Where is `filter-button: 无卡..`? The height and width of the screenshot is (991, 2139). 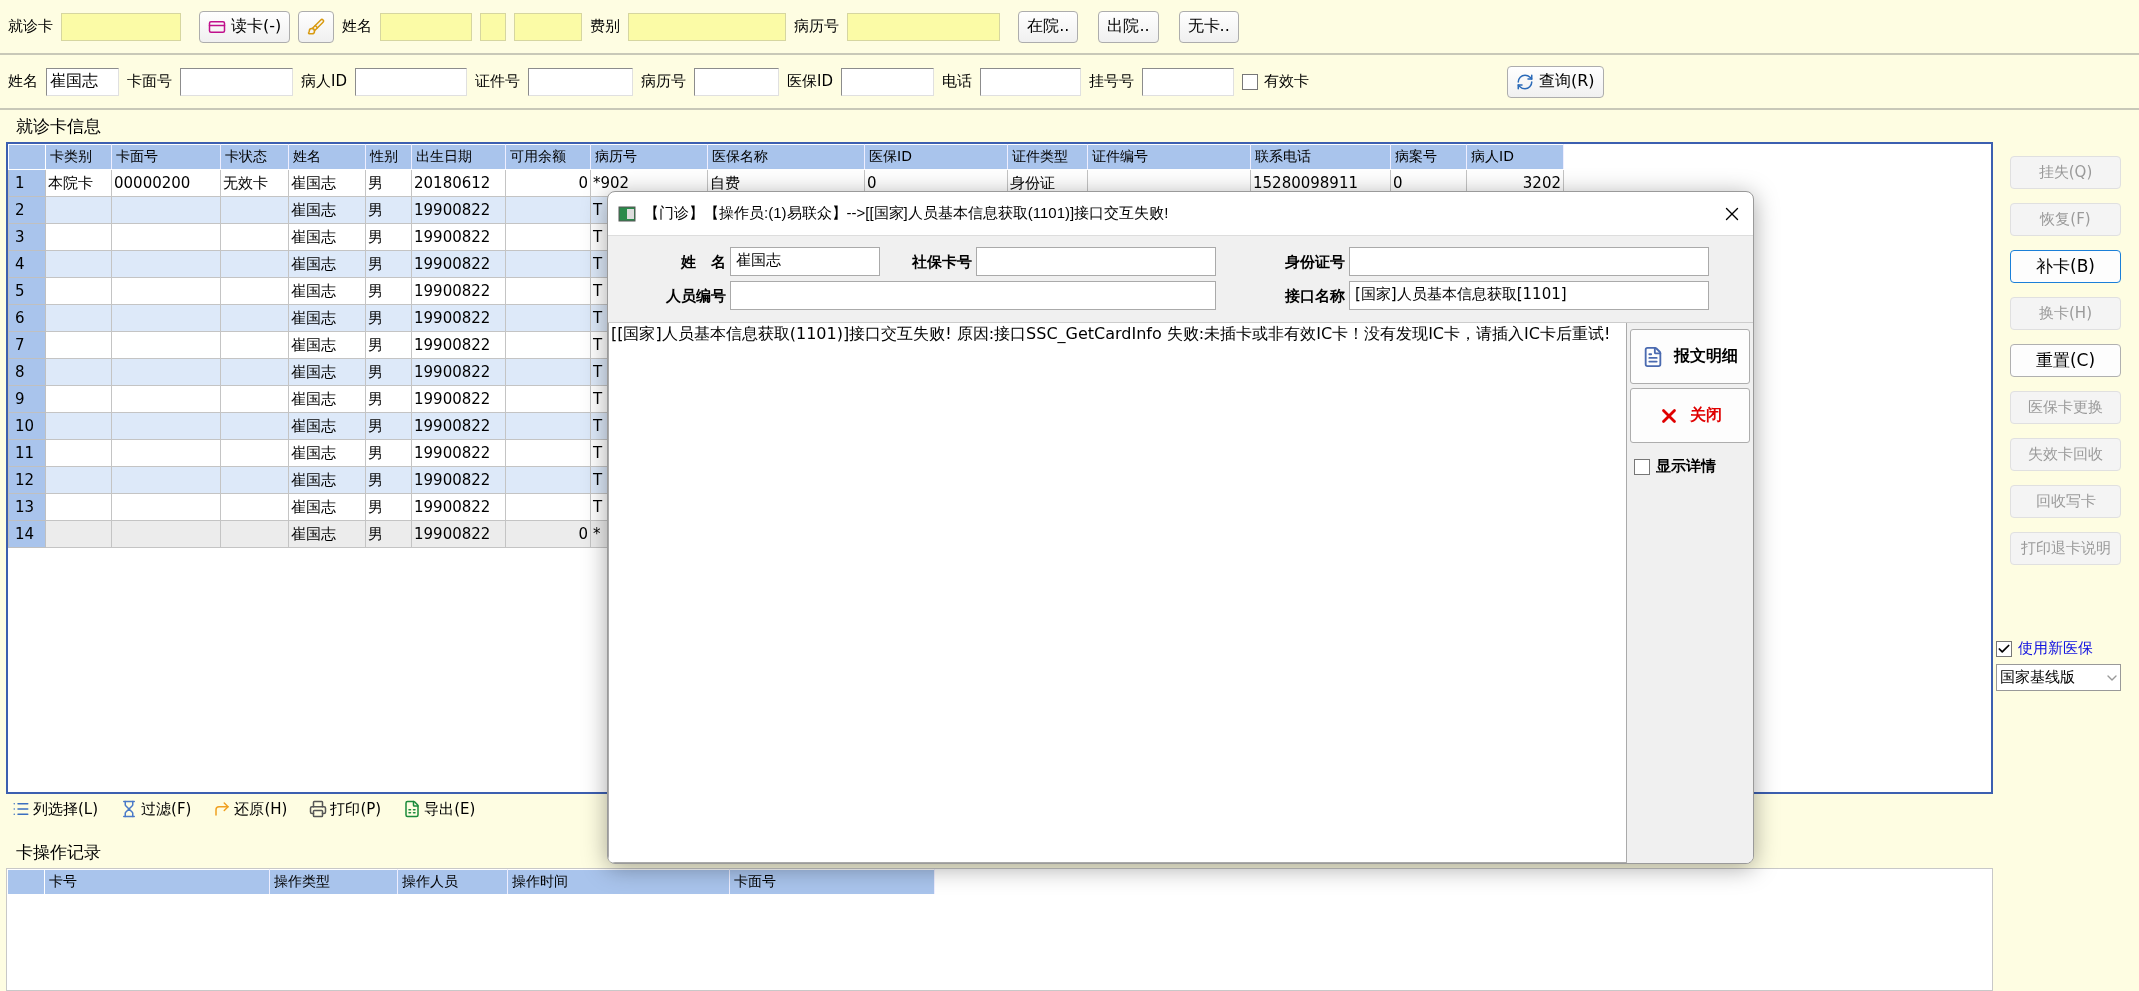
filter-button: 无卡.. is located at coordinates (1208, 26).